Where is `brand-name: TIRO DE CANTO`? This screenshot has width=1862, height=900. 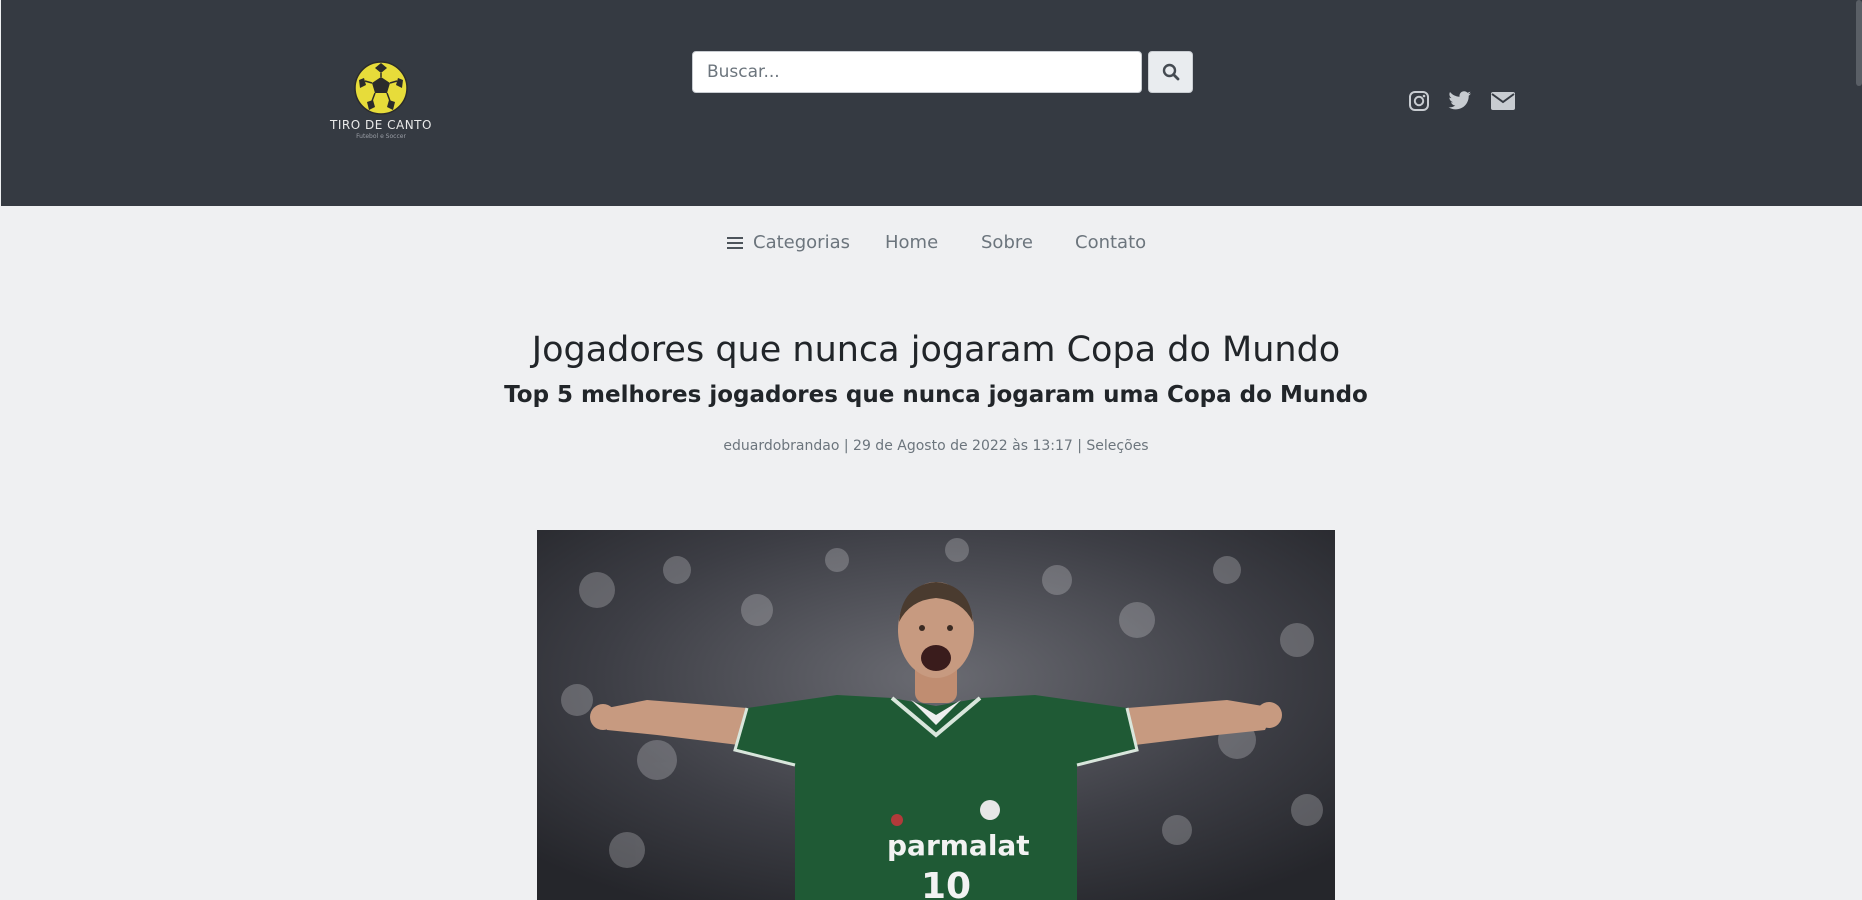 brand-name: TIRO DE CANTO is located at coordinates (381, 125).